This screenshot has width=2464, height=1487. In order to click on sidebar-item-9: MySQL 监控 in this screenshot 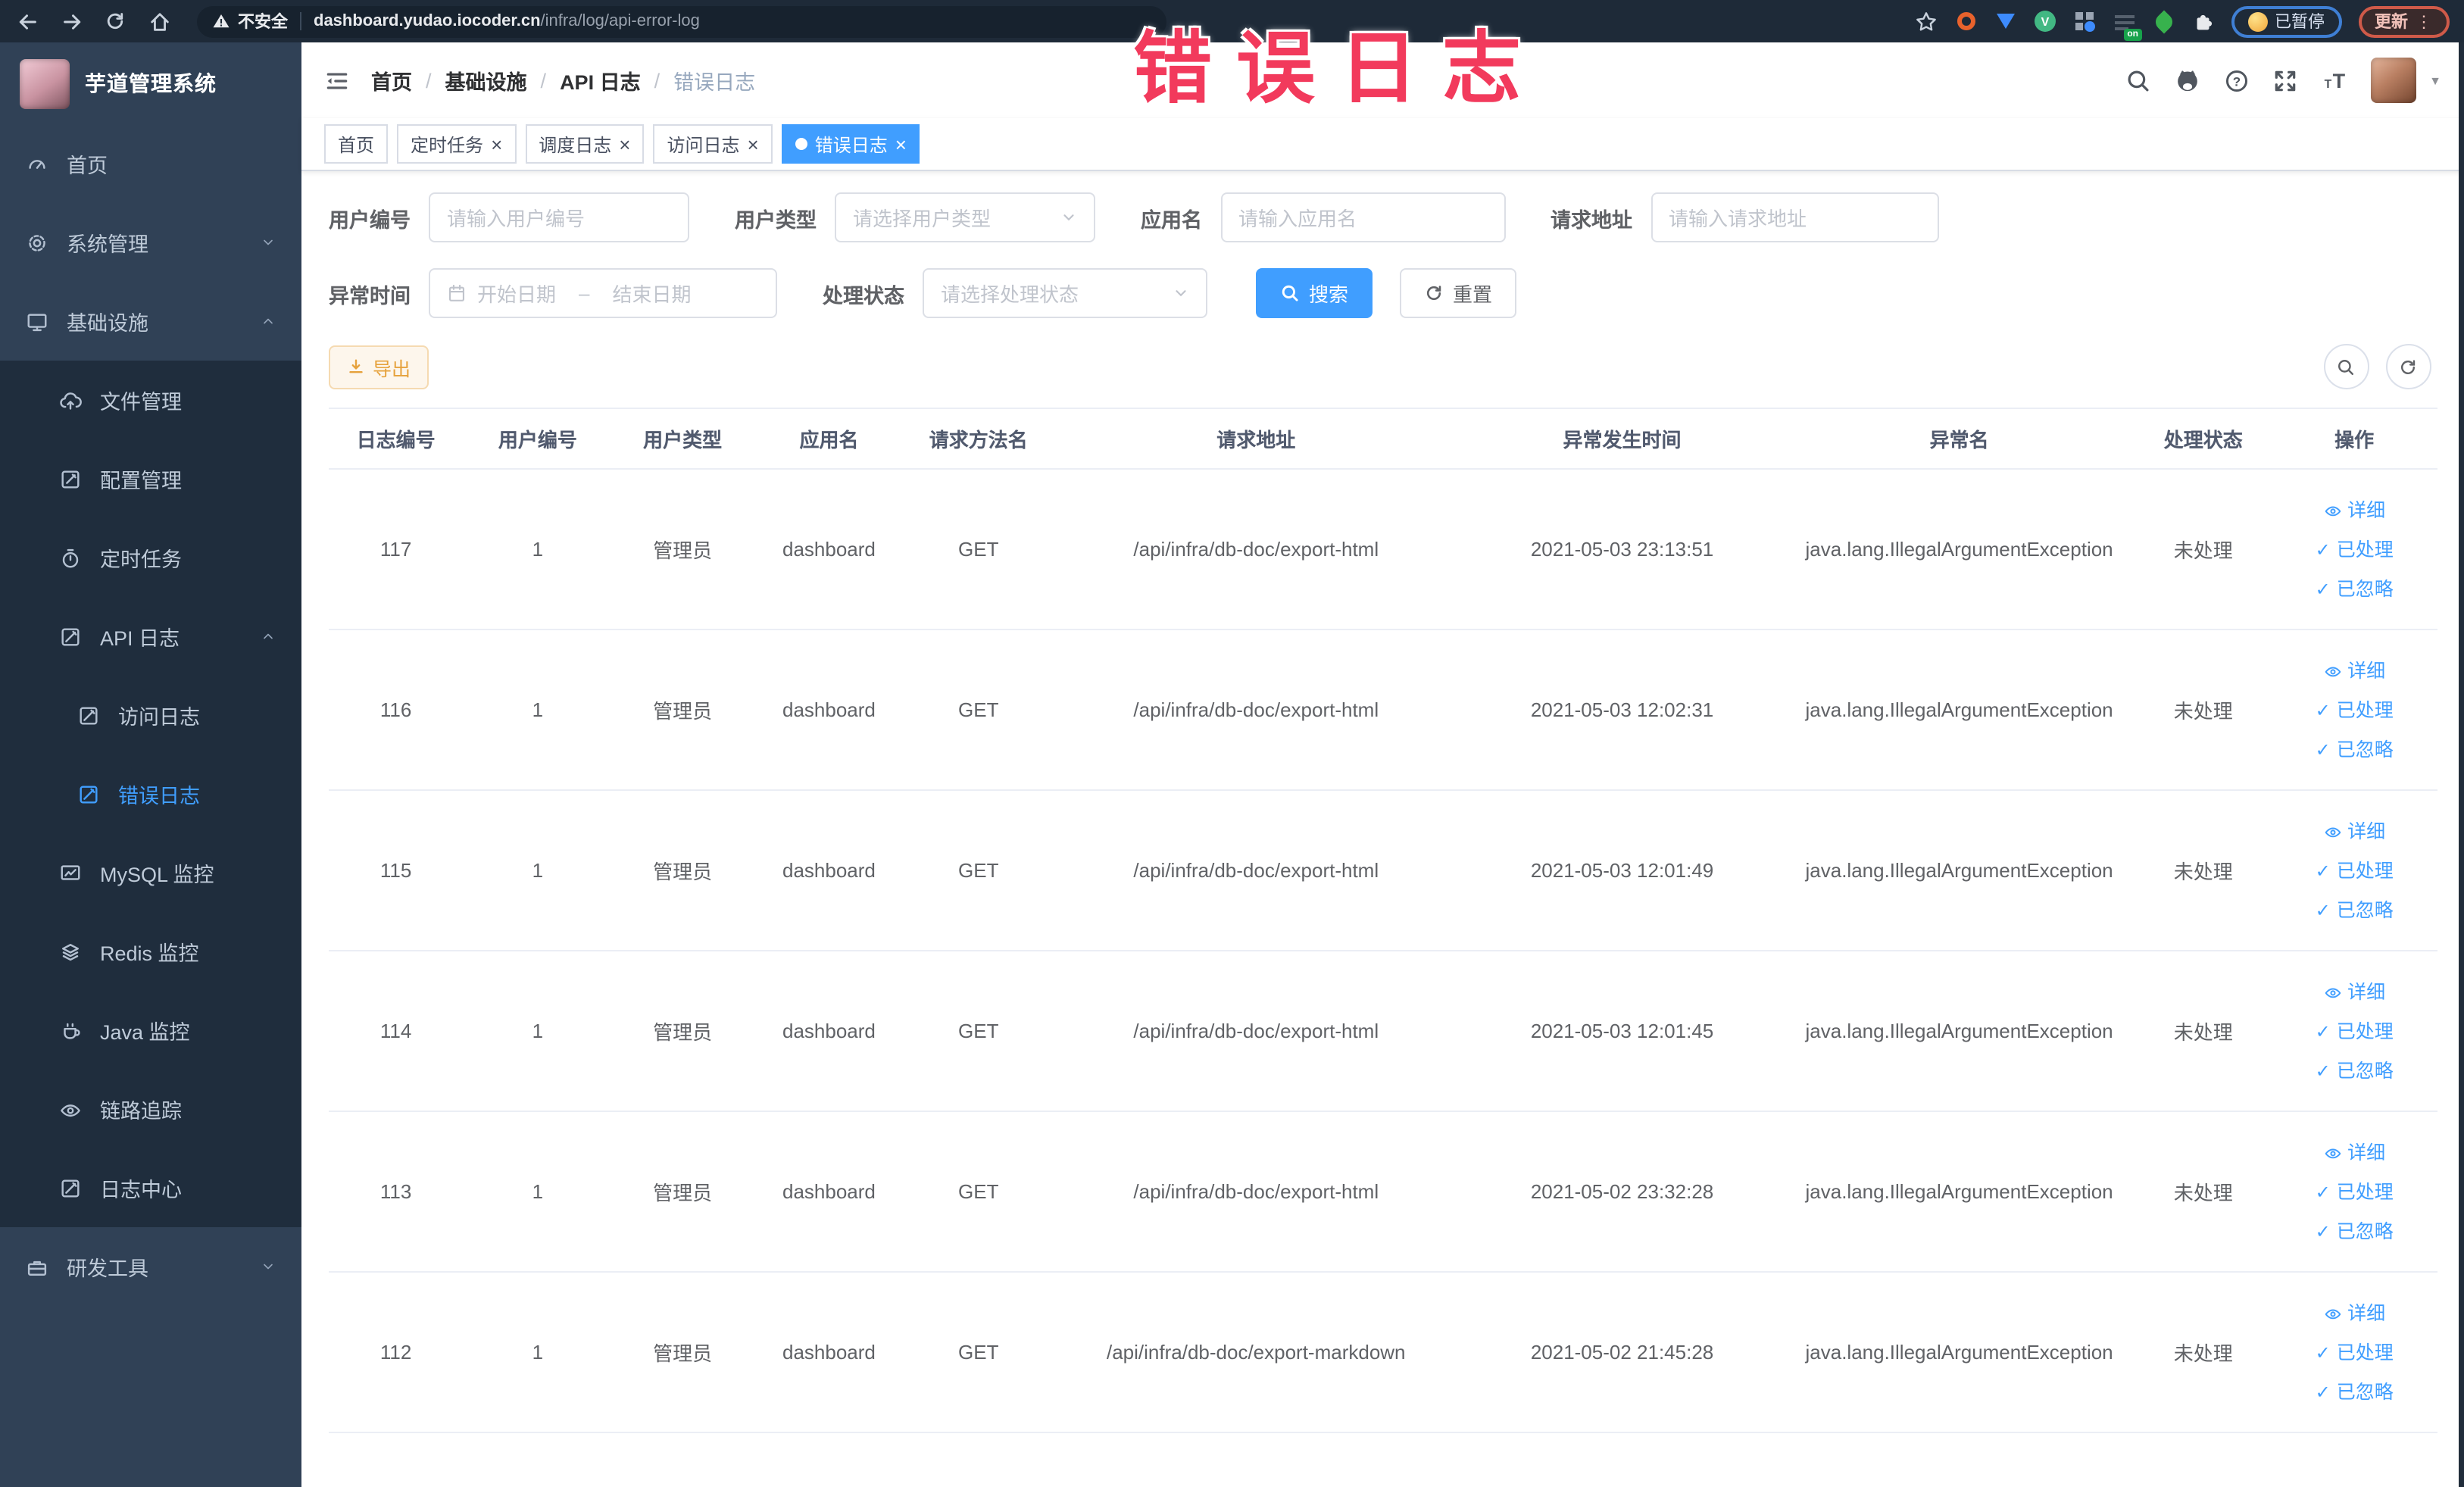, I will do `click(150, 872)`.